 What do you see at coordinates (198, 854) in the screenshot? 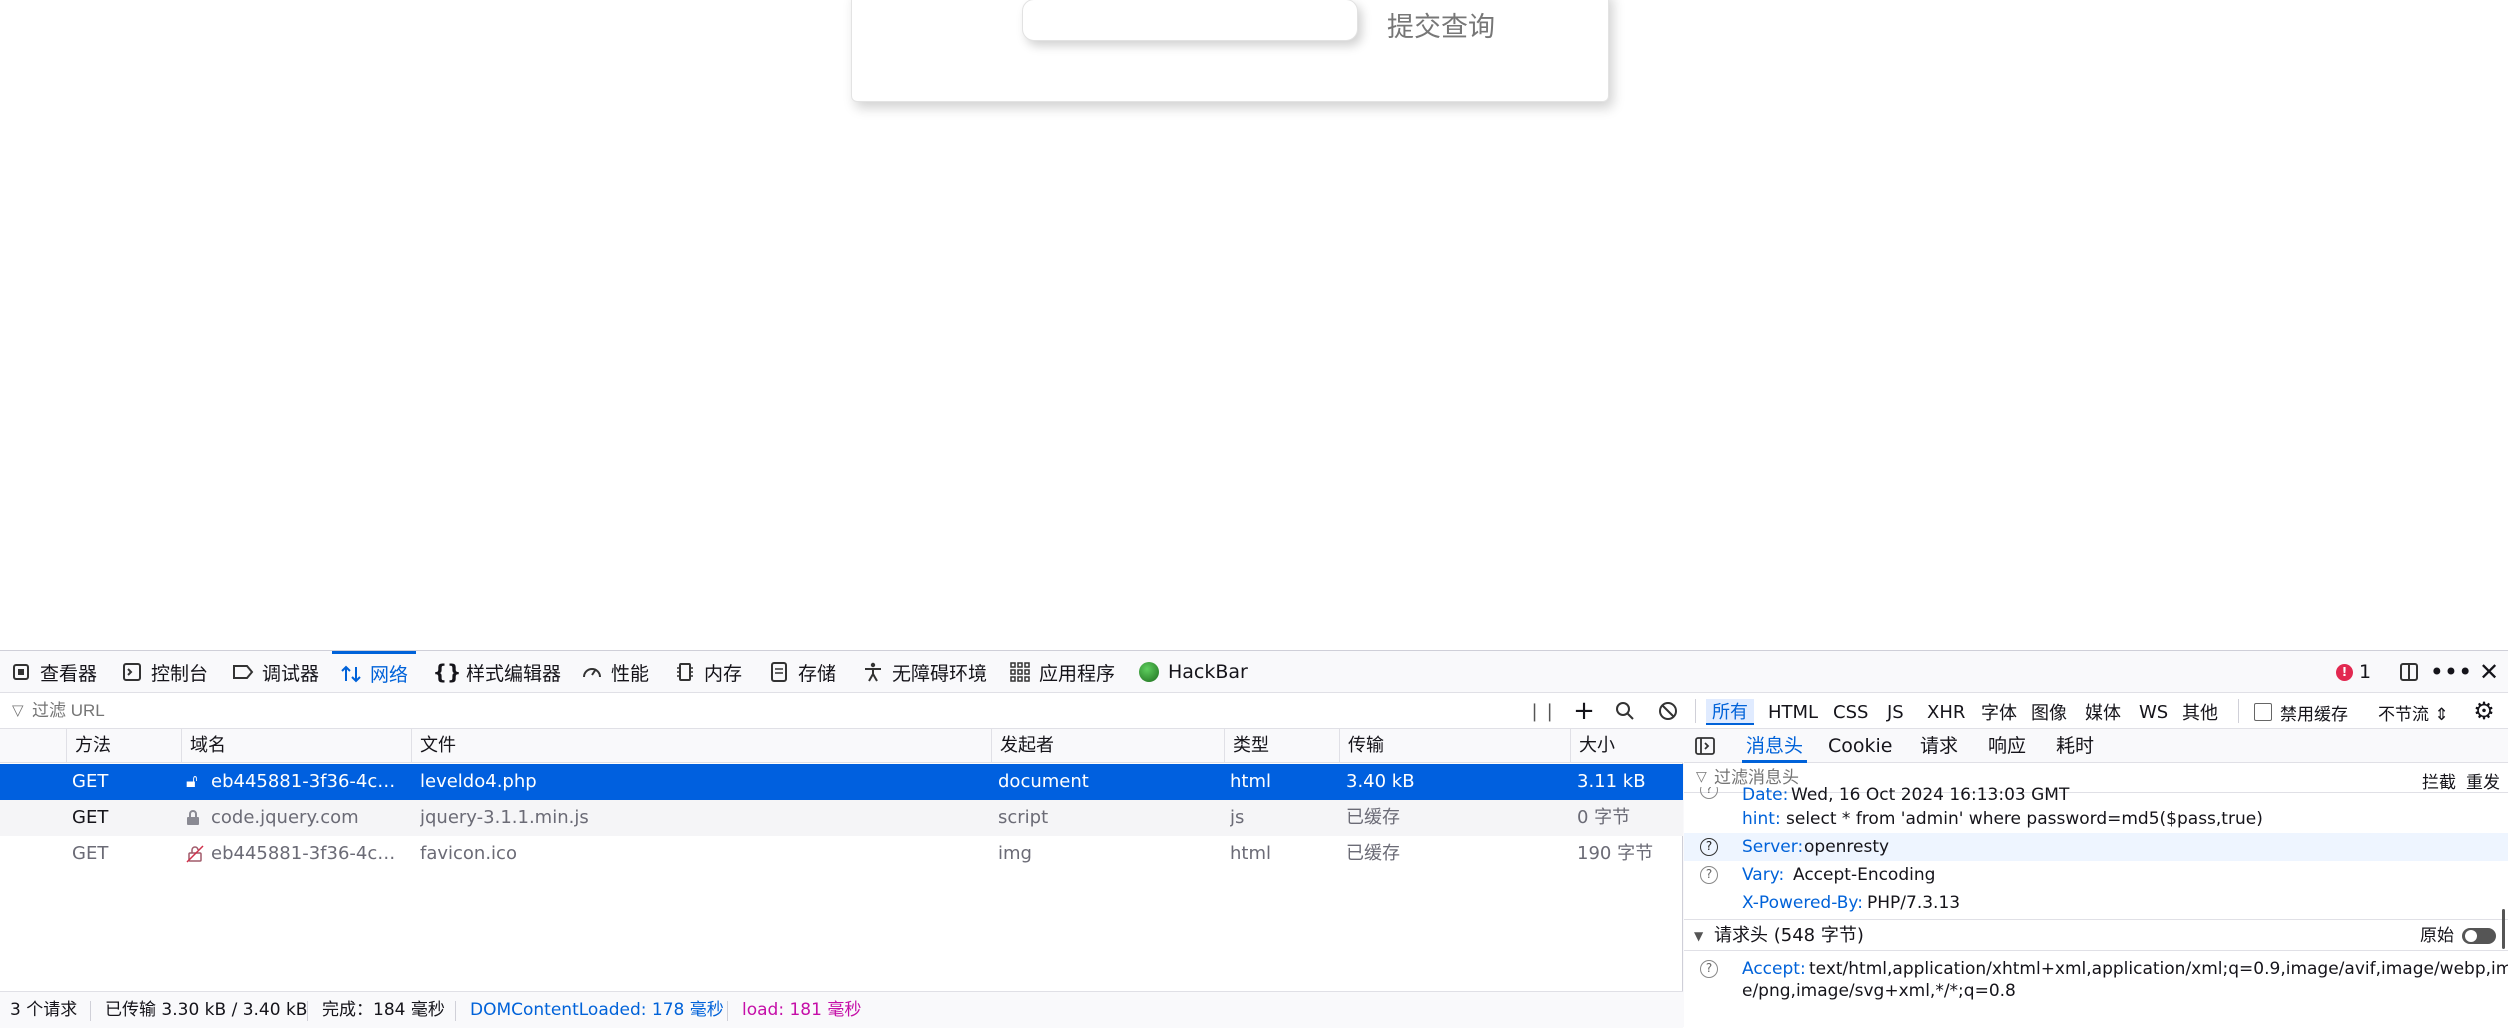
I see `insecure-lock-icon` at bounding box center [198, 854].